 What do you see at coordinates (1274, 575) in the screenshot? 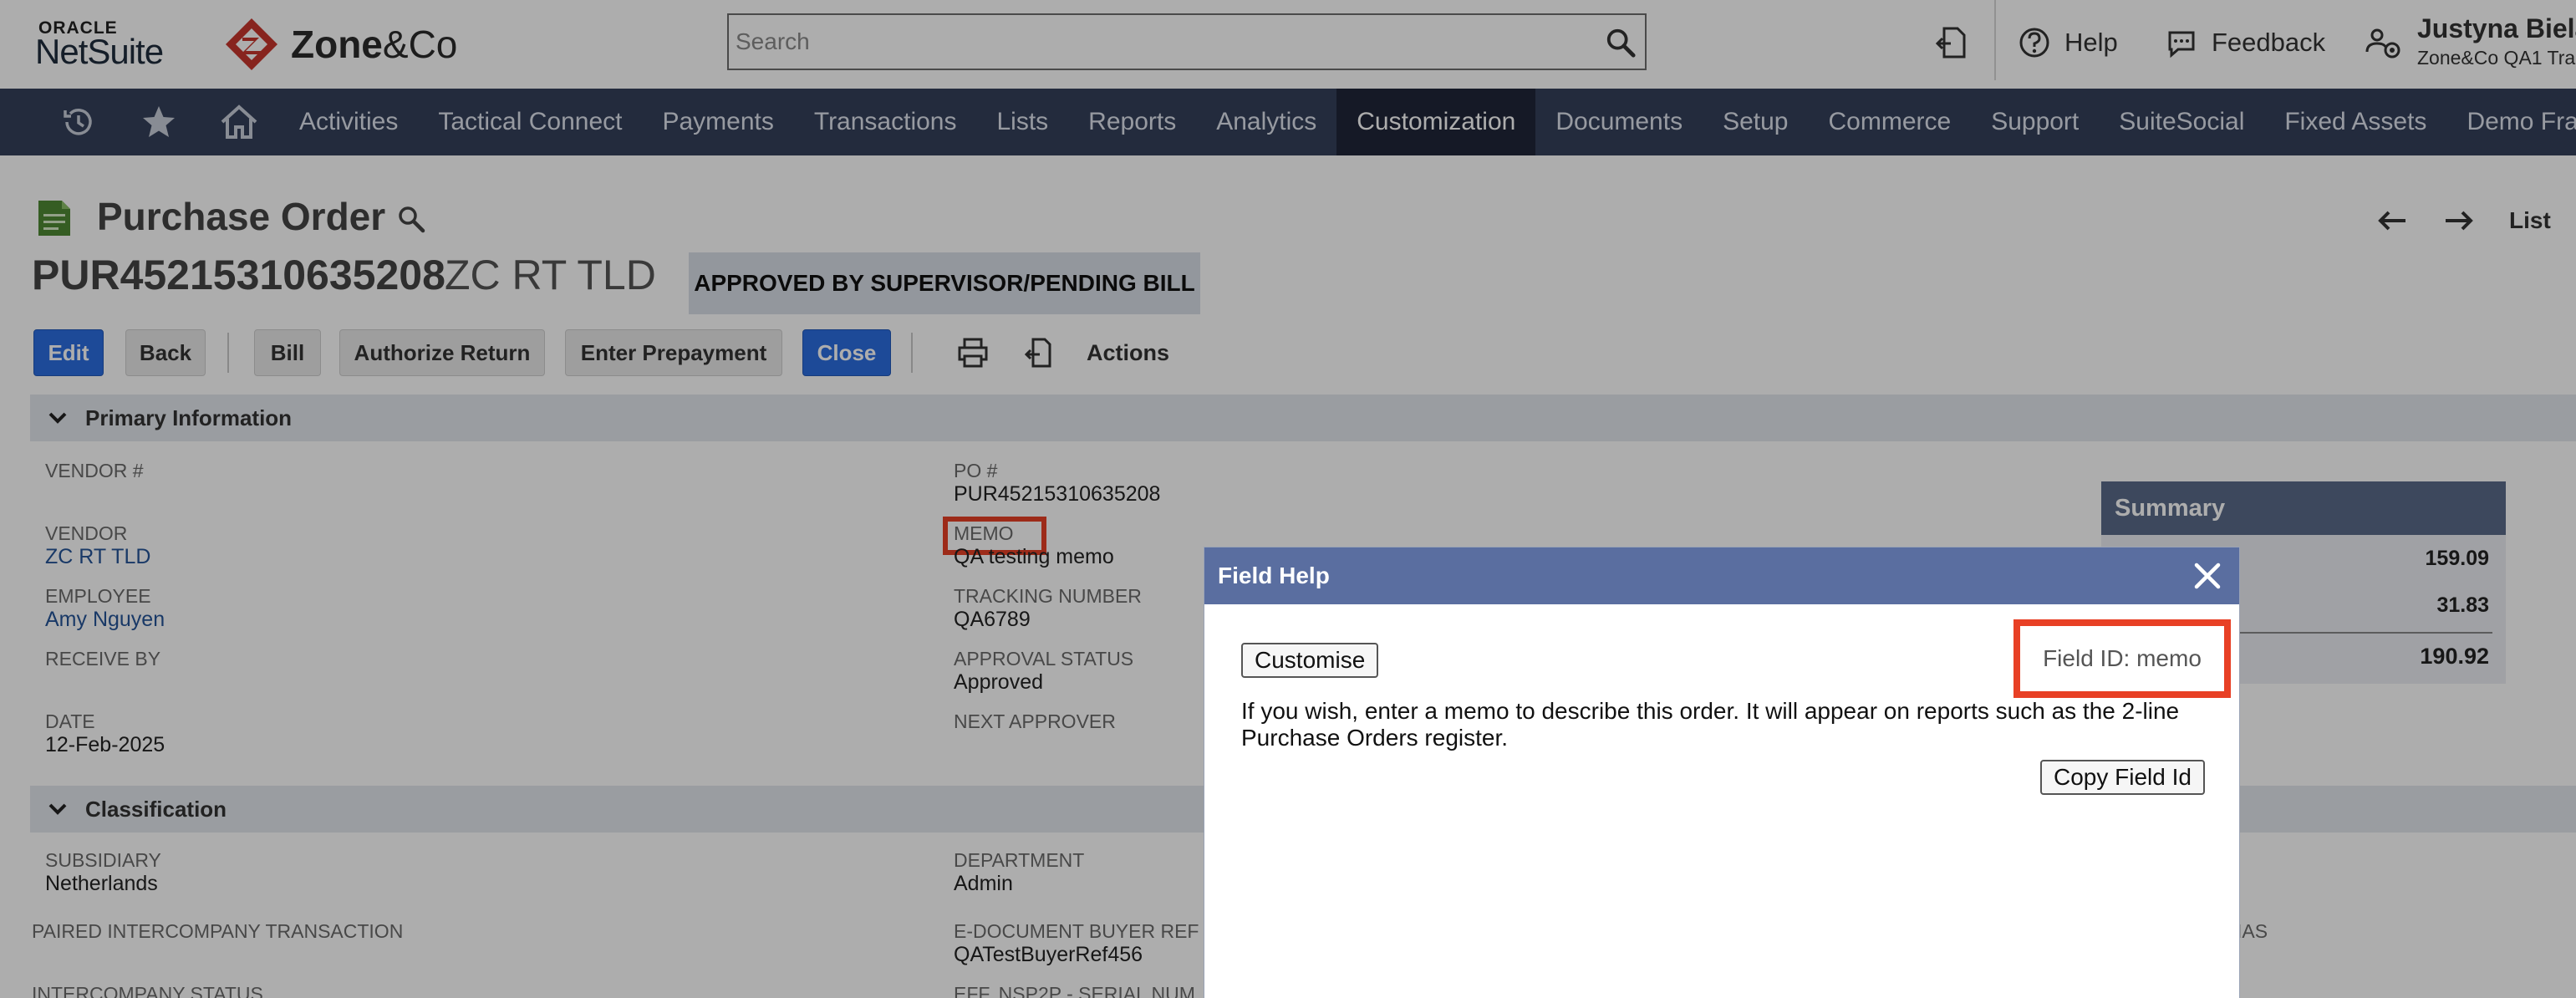
I see `dialog-title: Field Help` at bounding box center [1274, 575].